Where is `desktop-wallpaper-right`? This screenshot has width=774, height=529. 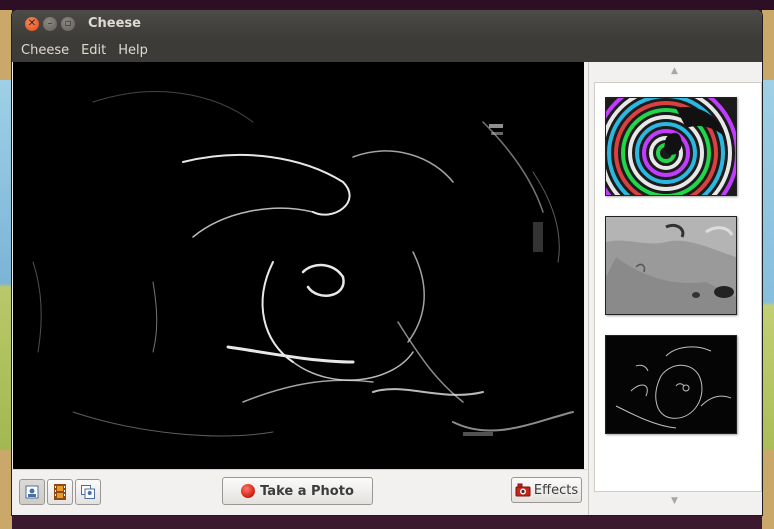
desktop-wallpaper-right is located at coordinates (767, 265).